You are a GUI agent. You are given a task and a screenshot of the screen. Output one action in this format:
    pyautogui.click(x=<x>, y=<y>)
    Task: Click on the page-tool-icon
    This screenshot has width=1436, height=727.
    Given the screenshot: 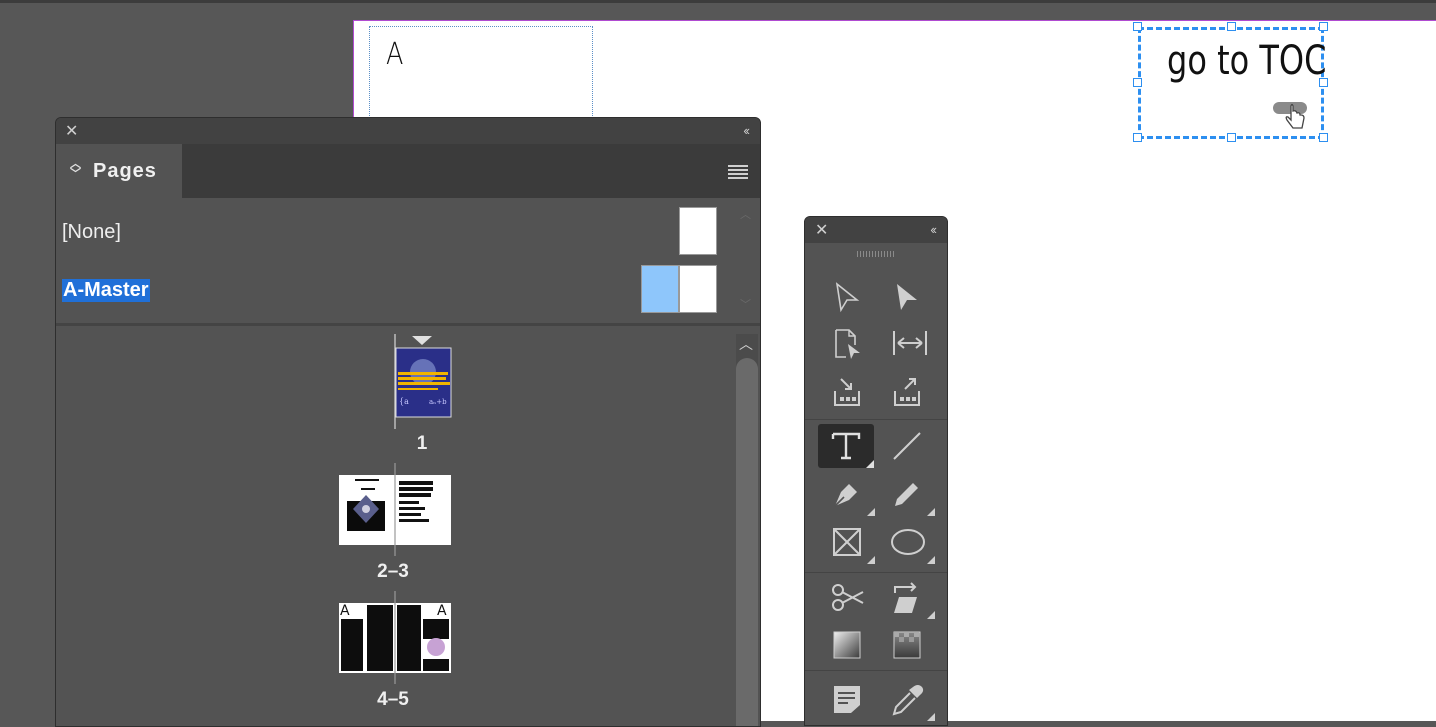 What is the action you would take?
    pyautogui.click(x=847, y=344)
    